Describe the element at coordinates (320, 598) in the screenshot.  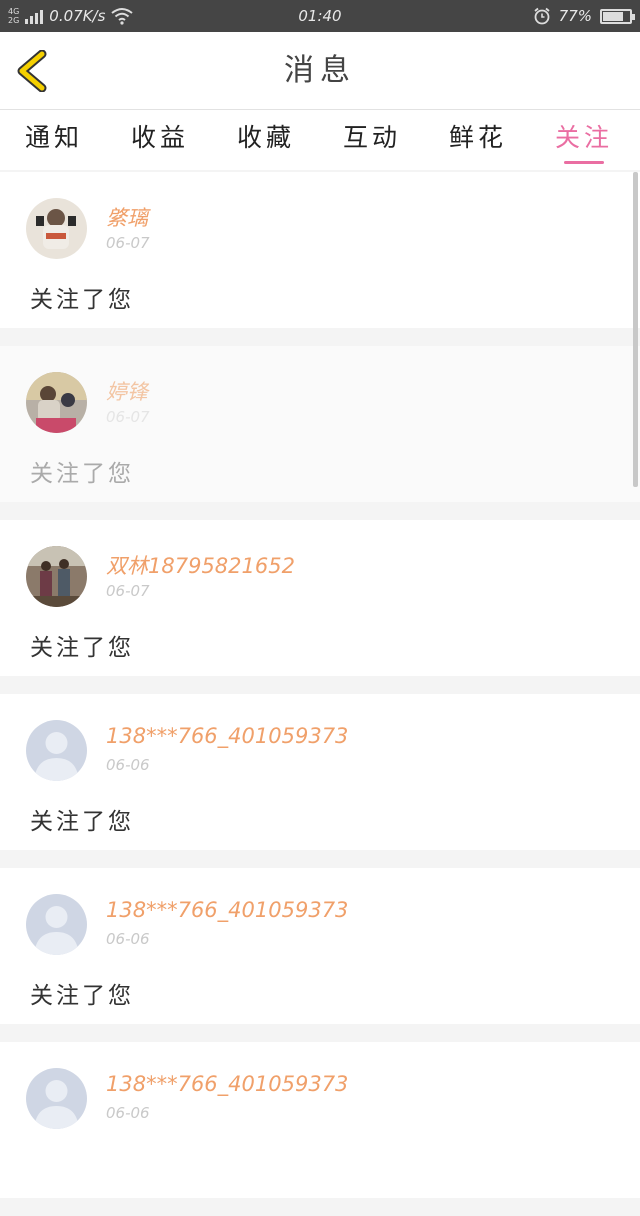
I see `list-item: 双林18795821652 06-07 关注了您` at that location.